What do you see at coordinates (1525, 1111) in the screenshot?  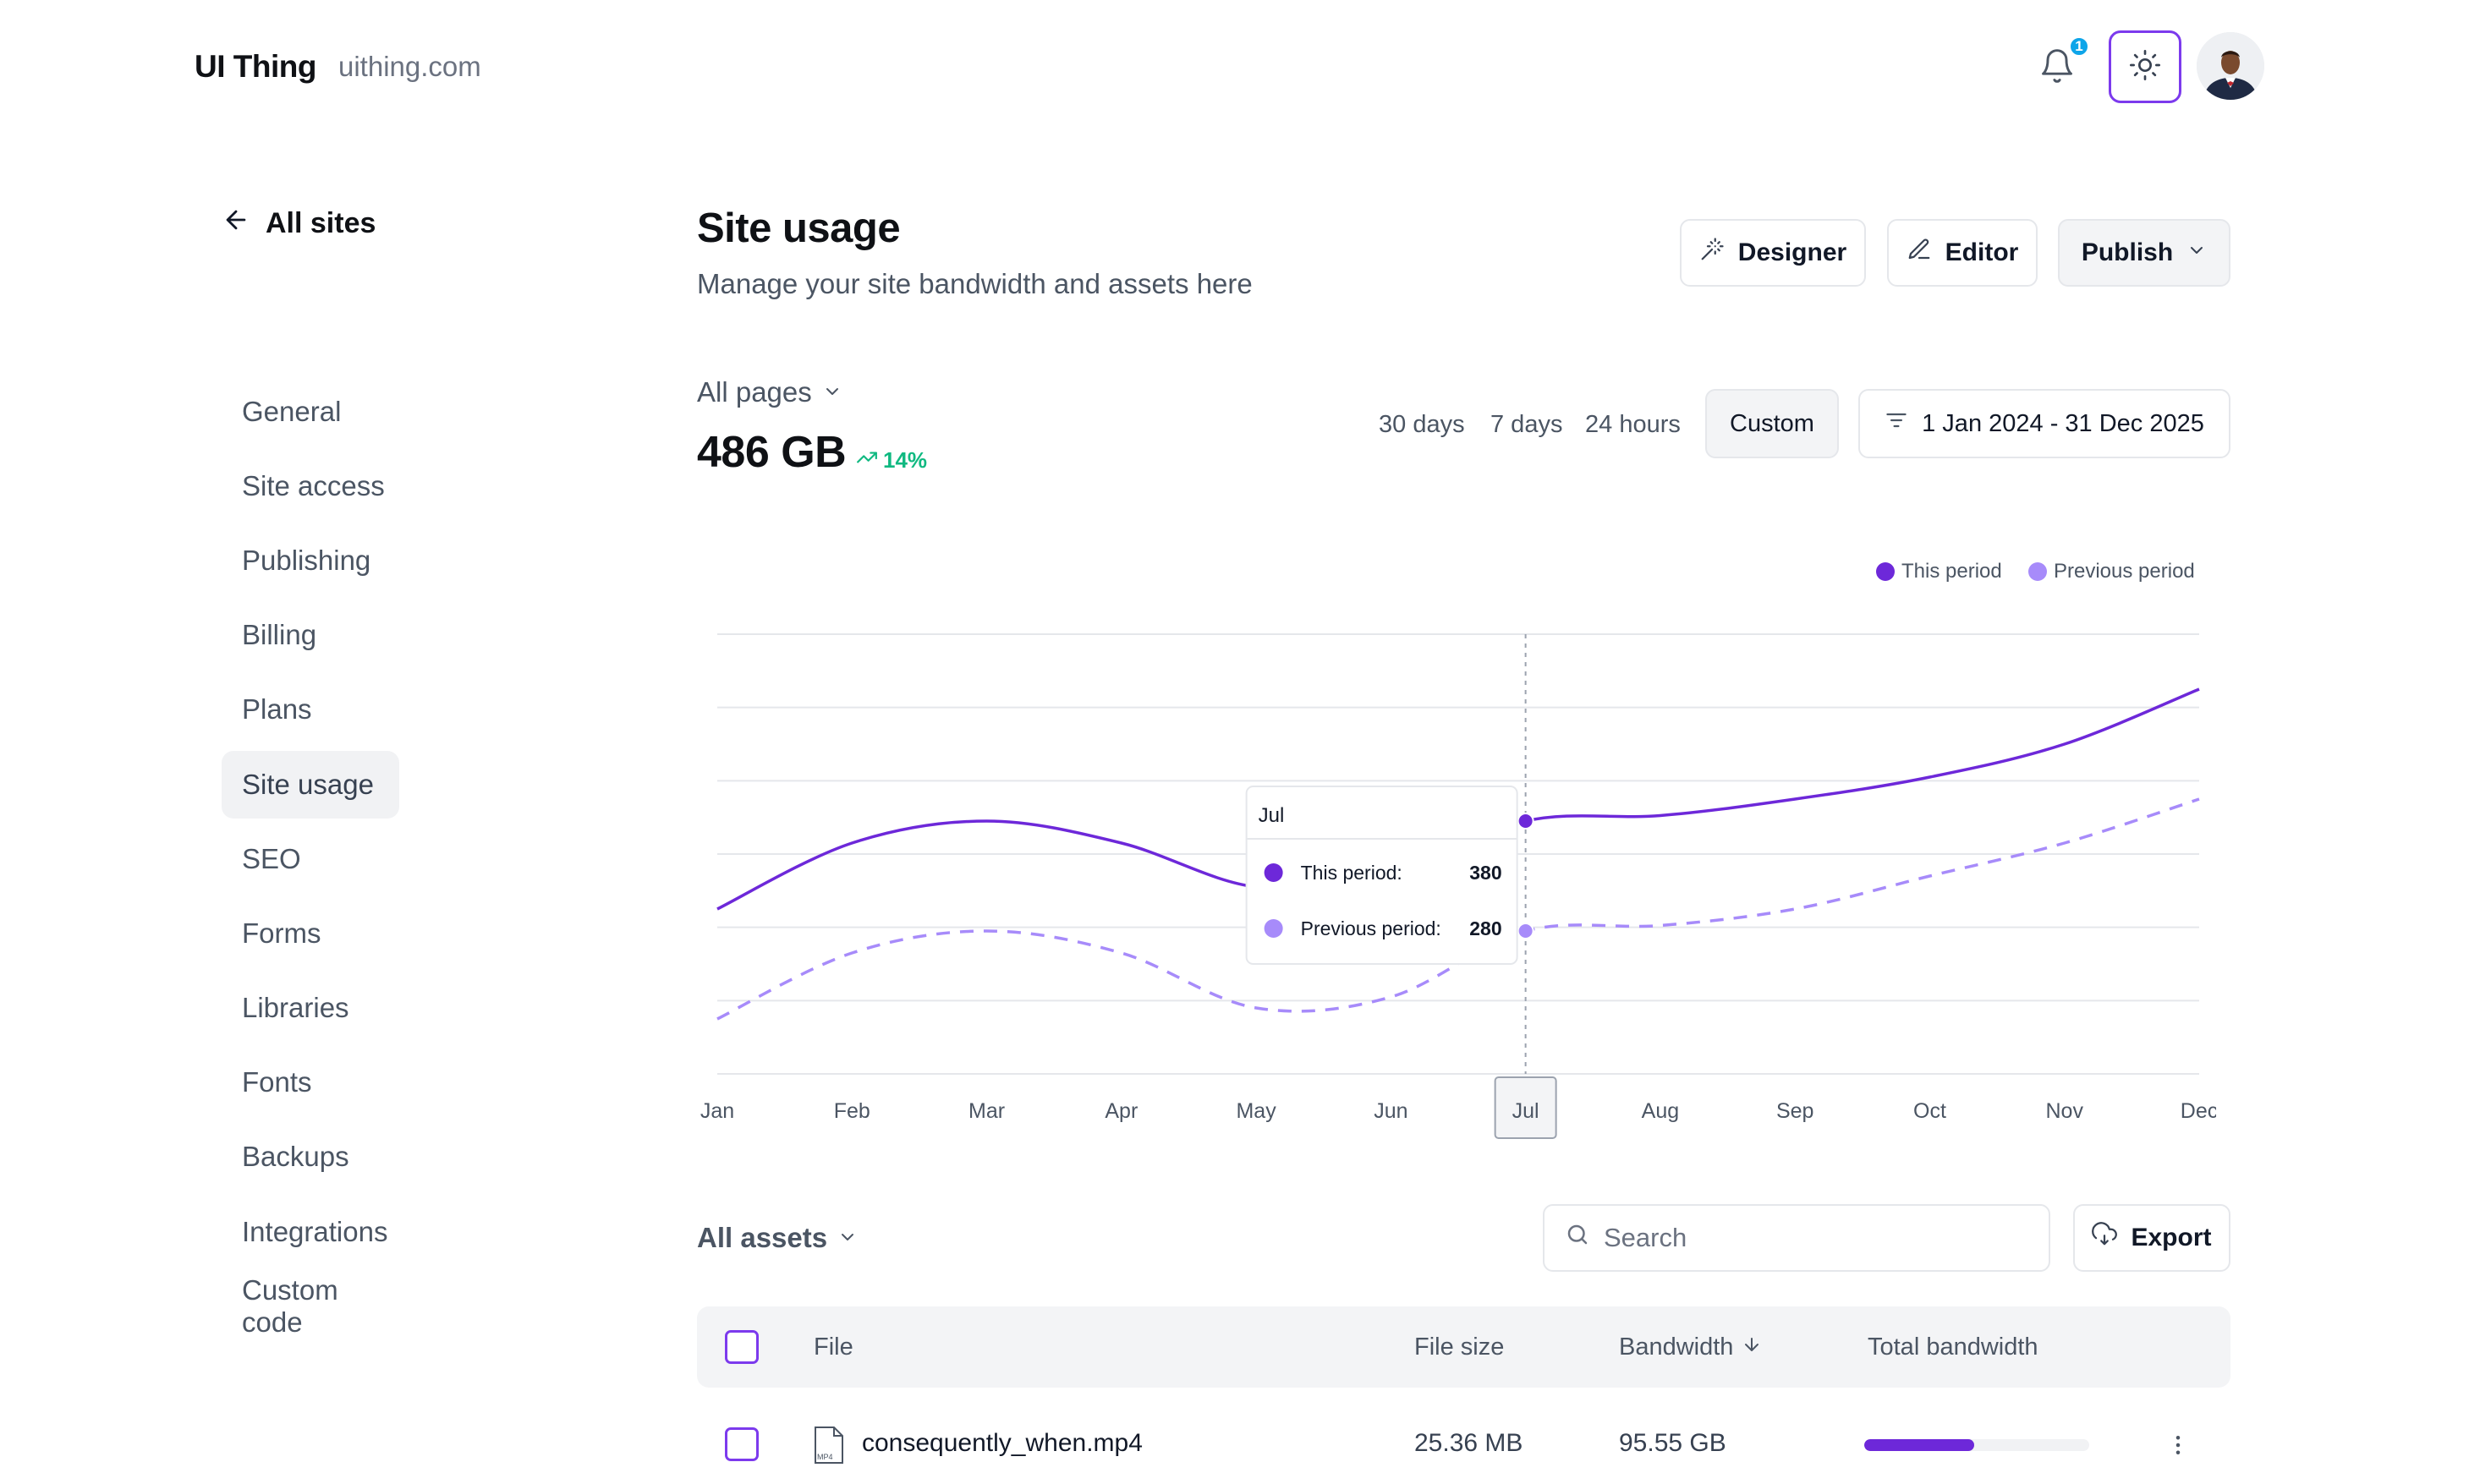 I see `x-tick-label: Jul` at bounding box center [1525, 1111].